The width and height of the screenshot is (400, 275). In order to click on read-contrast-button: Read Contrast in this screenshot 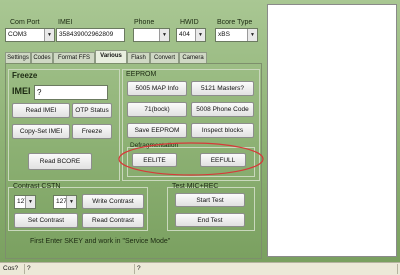, I will do `click(113, 220)`.